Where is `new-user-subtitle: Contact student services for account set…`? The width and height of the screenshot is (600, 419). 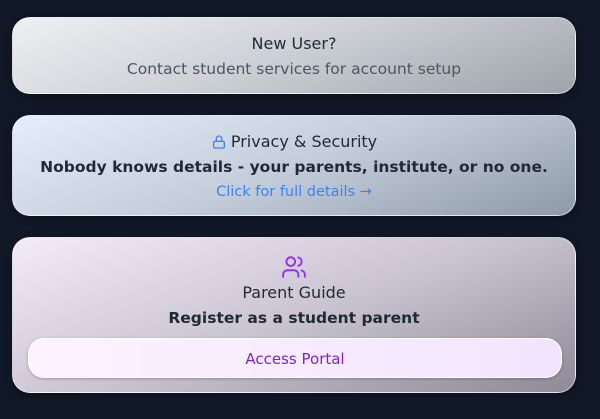
new-user-subtitle: Contact student services for account set… is located at coordinates (294, 69).